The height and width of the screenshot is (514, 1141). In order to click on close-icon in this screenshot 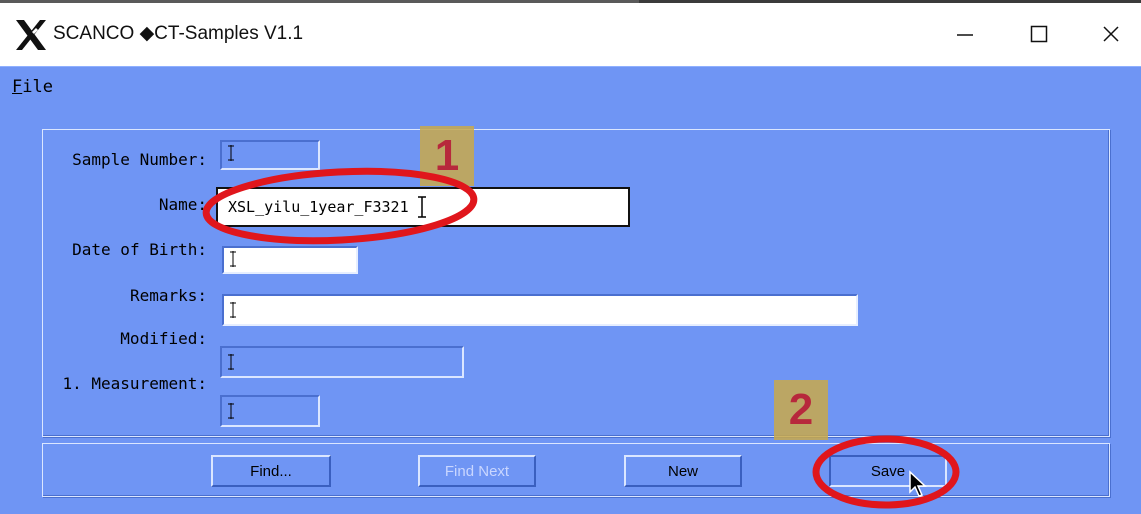, I will do `click(1111, 34)`.